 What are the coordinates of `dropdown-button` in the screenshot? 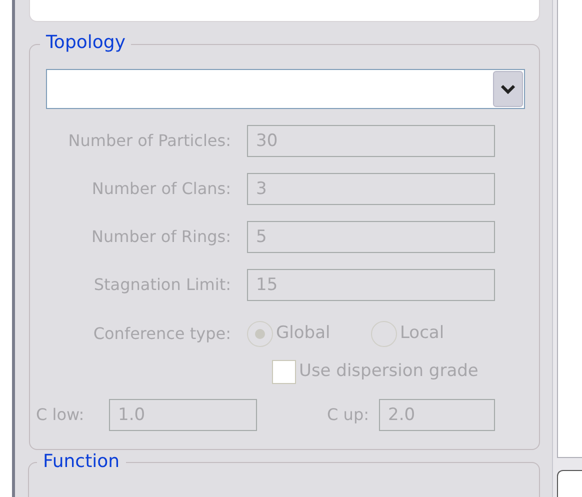 It's located at (508, 89).